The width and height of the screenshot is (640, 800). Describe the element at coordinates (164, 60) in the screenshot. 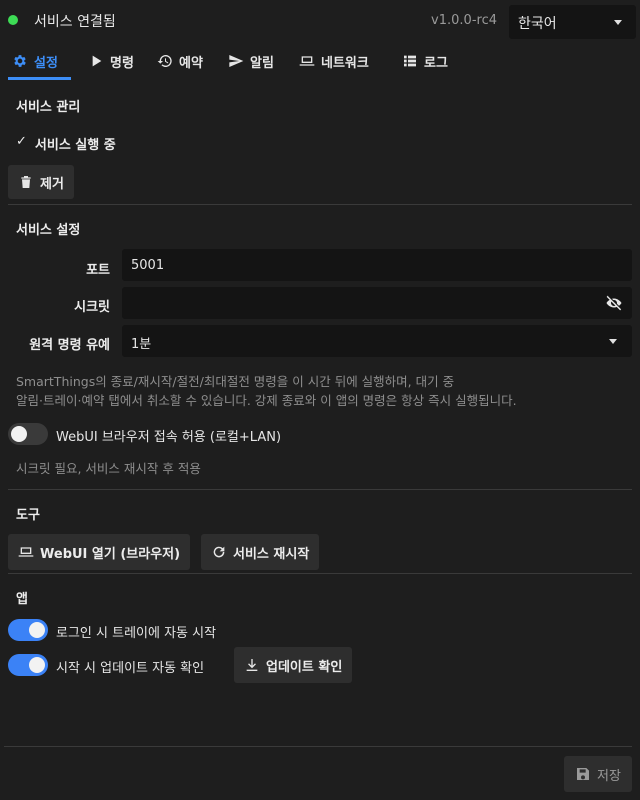

I see `history-icon` at that location.